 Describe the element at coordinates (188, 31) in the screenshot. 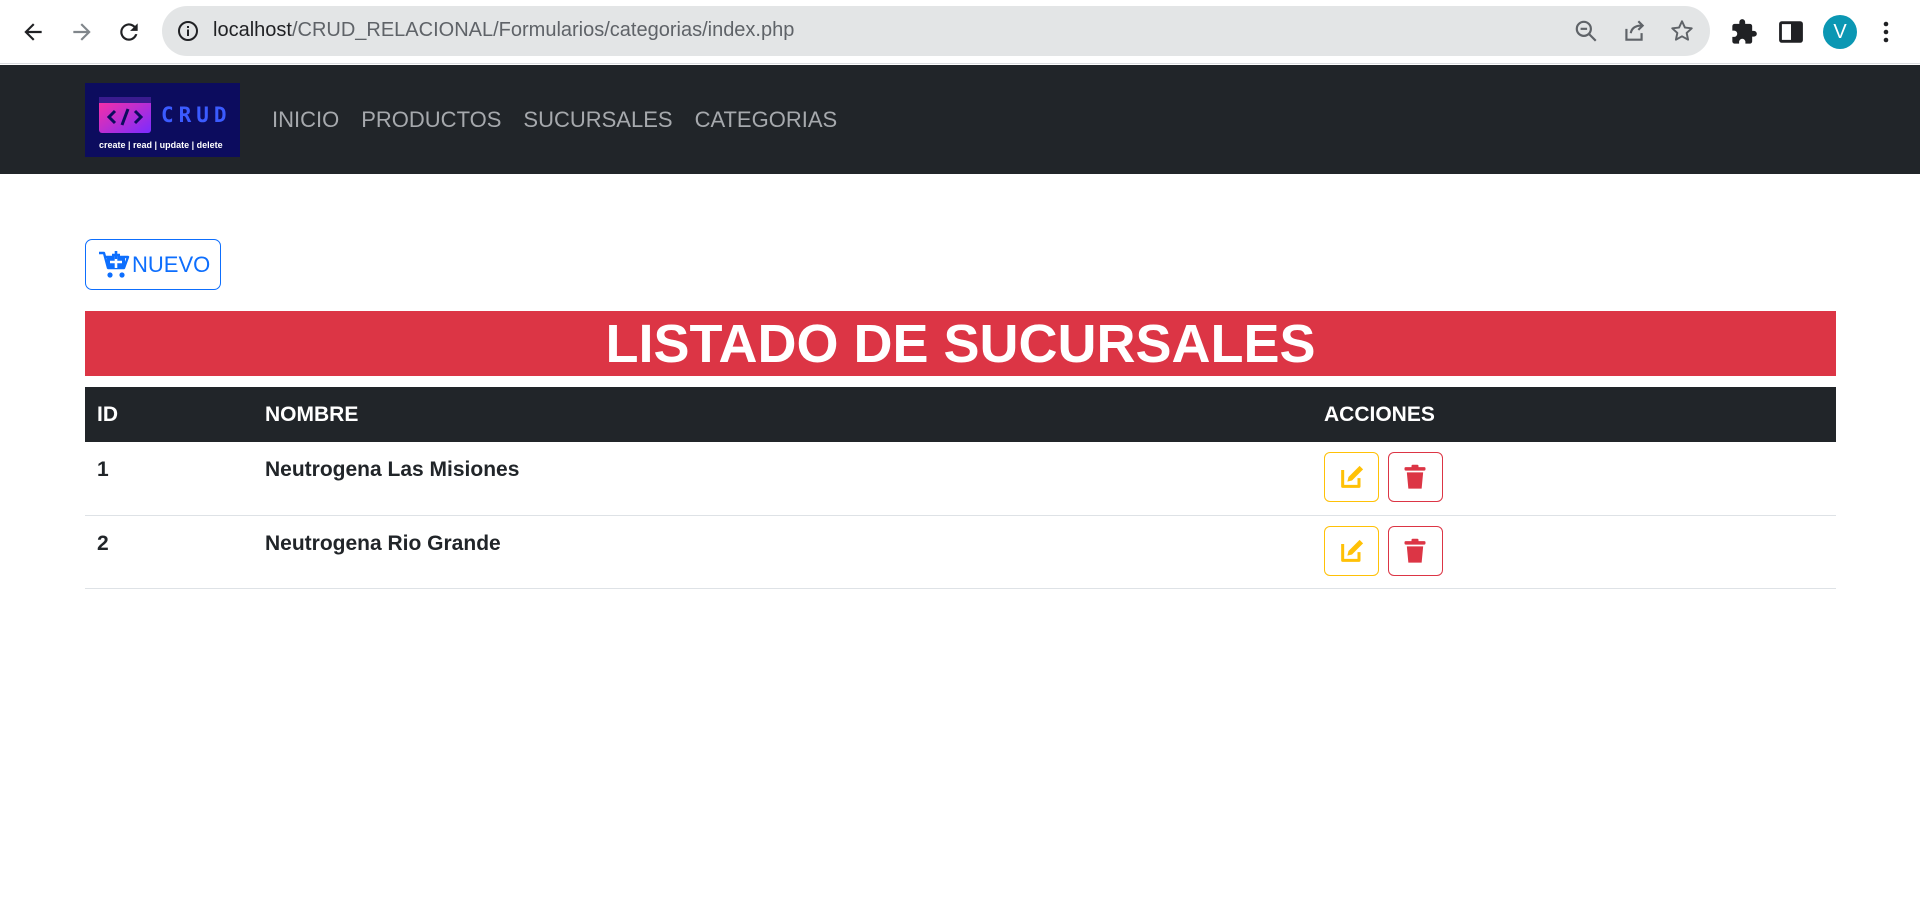

I see `info-icon` at that location.